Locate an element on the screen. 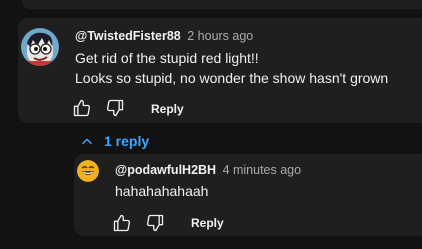 Image resolution: width=422 pixels, height=249 pixels. reply-author: @podawfulH2BH is located at coordinates (165, 170).